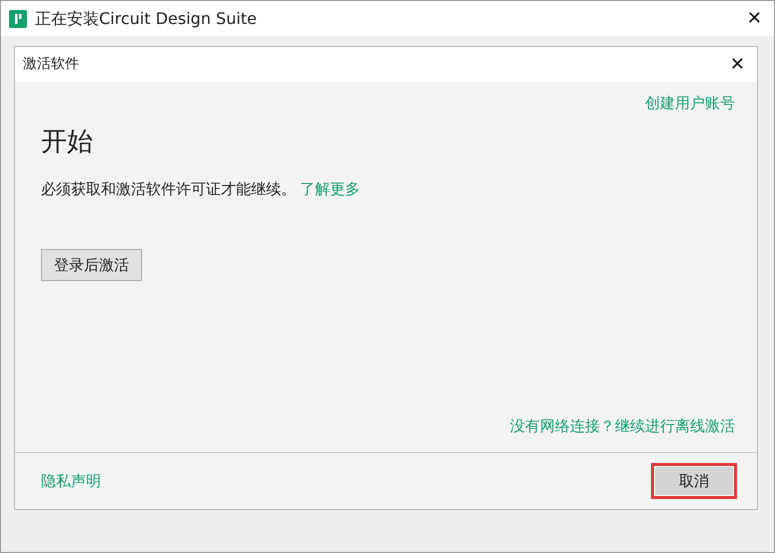 This screenshot has width=775, height=553. What do you see at coordinates (18, 19) in the screenshot?
I see `app-logo-icon` at bounding box center [18, 19].